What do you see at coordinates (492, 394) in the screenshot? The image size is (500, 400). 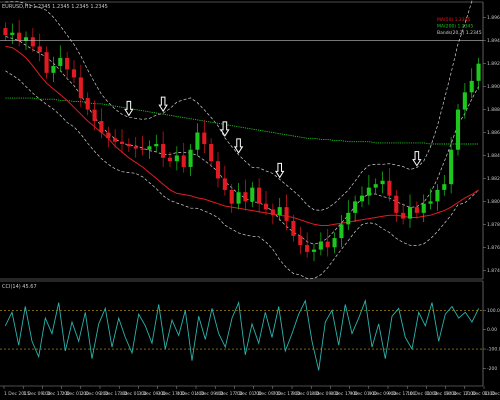 I see `x-tick-label: 11 Dec 09:00` at bounding box center [492, 394].